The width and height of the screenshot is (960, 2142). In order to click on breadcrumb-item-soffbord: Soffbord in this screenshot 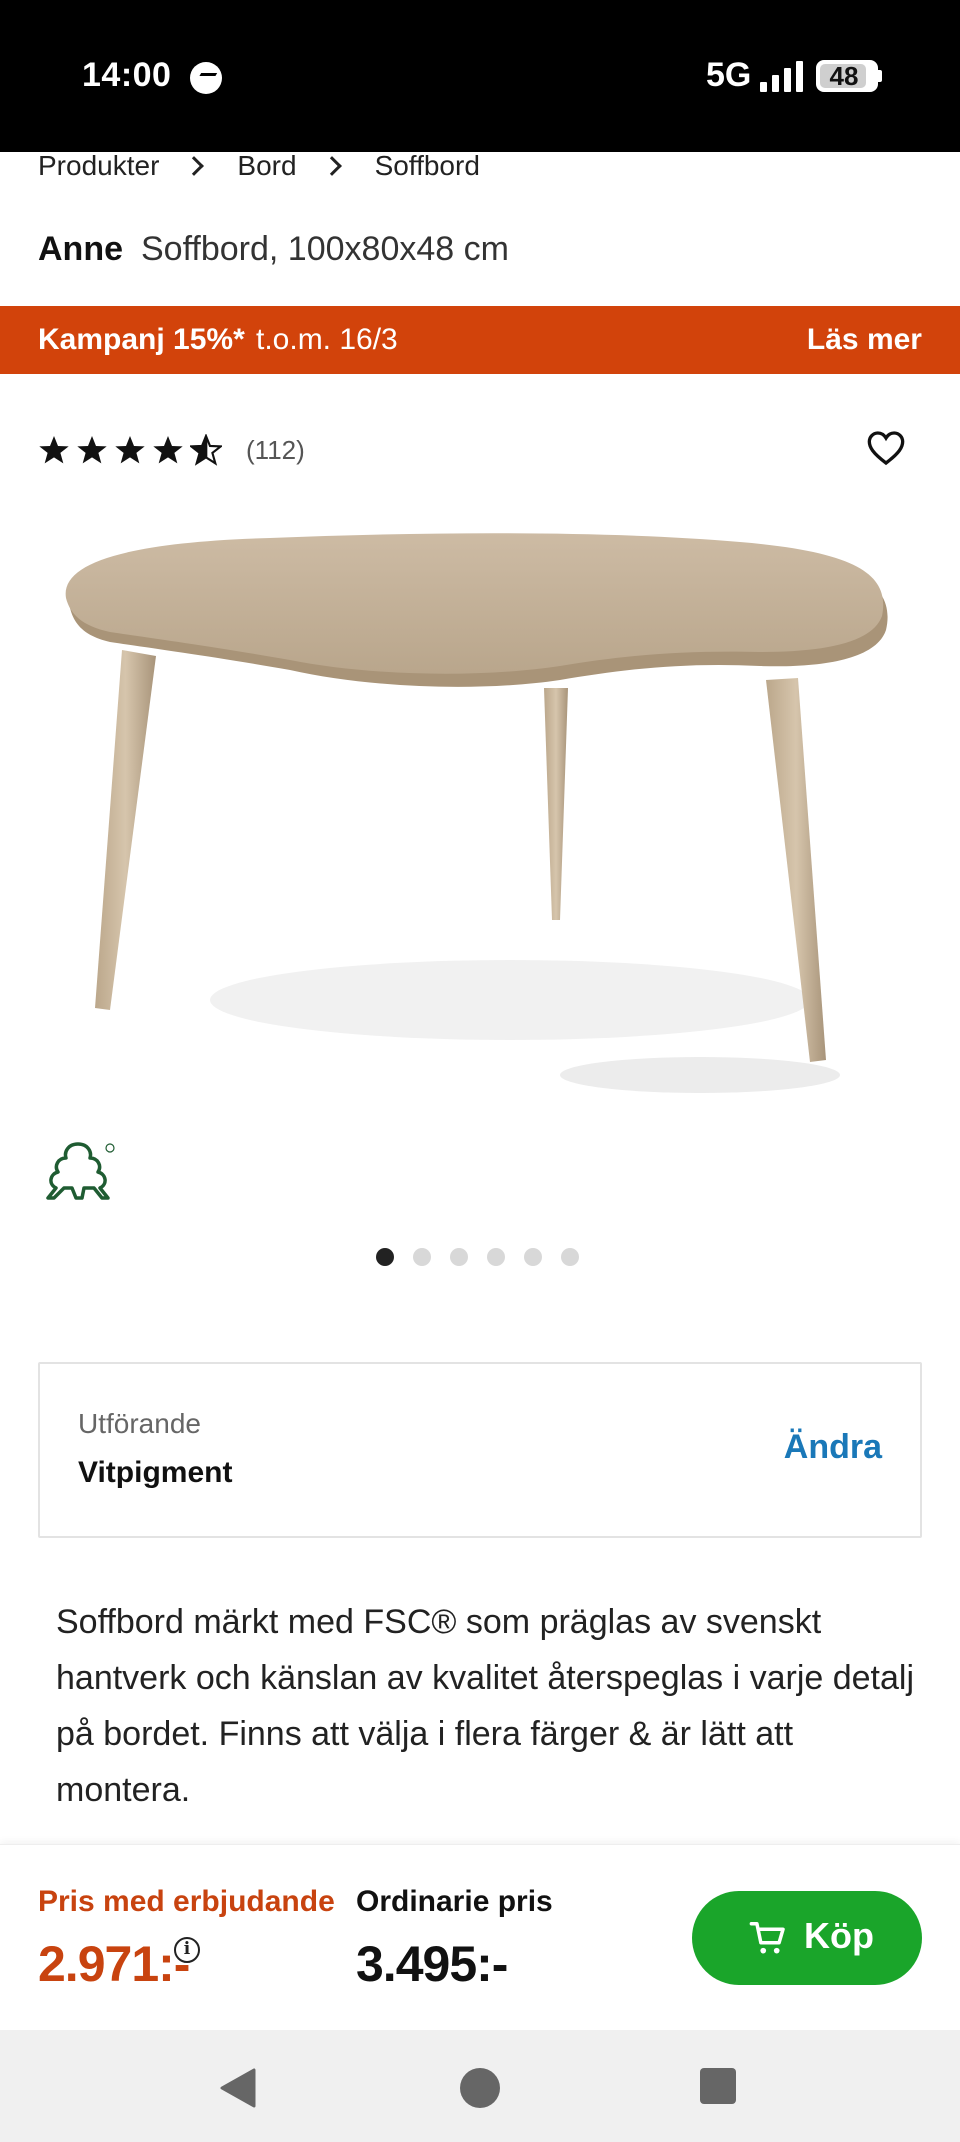, I will do `click(427, 166)`.